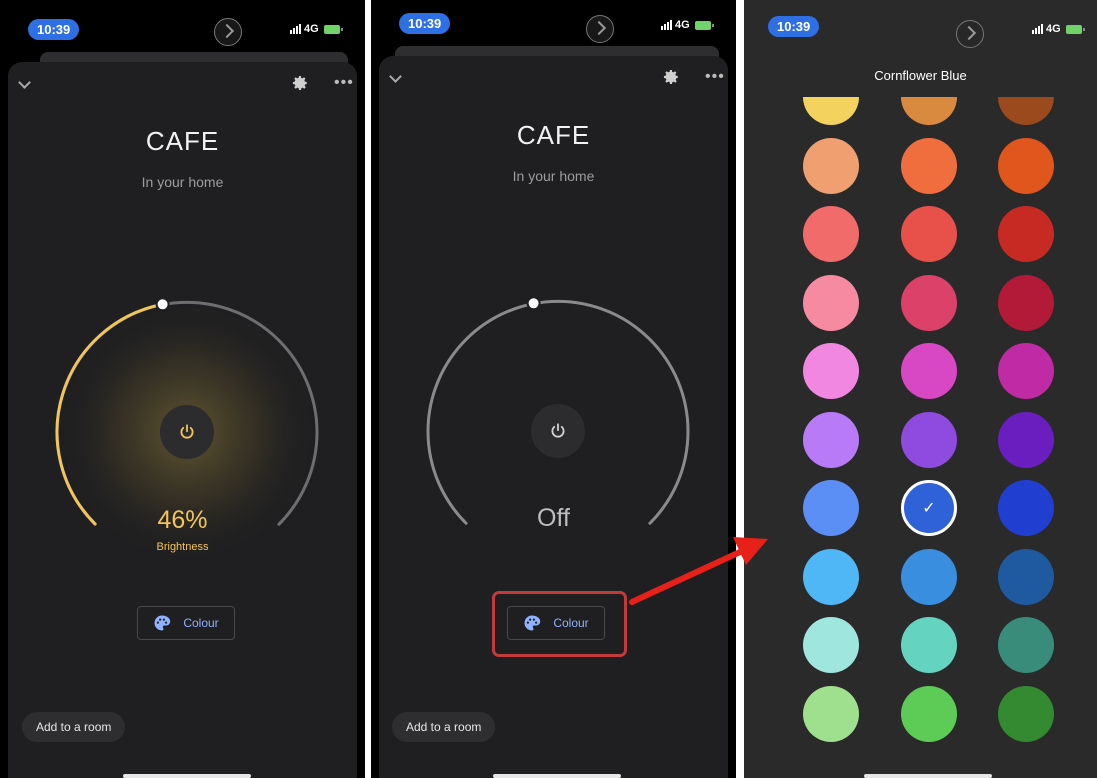 The image size is (1097, 778). I want to click on brightness-value: 46%, so click(182, 520).